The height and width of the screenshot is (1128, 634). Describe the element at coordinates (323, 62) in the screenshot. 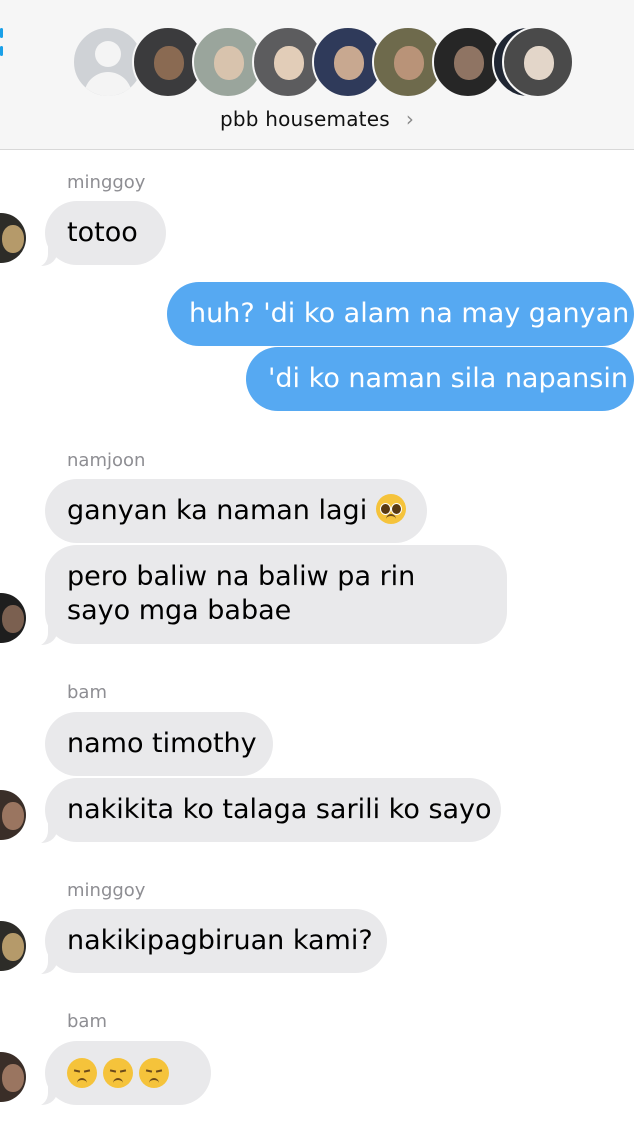

I see `group-avatars` at that location.